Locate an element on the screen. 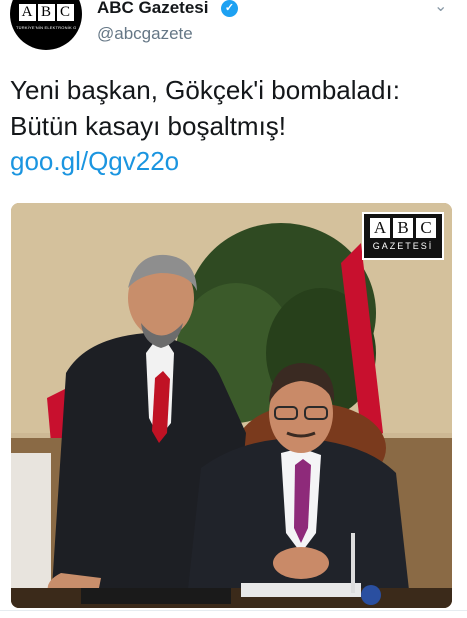 The image size is (467, 618). avatar: A B C TÜRKİYE'NİN ELEKTRONİK GAZETESİ is located at coordinates (46, 25).